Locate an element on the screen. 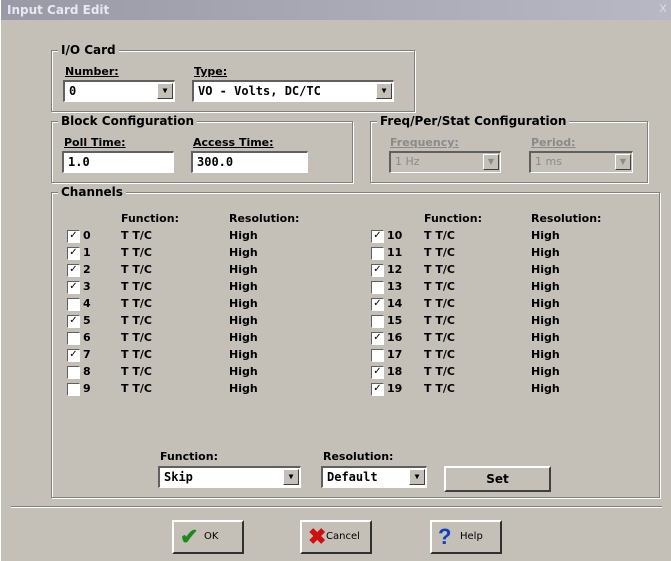 The height and width of the screenshot is (561, 671). set-button: Set is located at coordinates (497, 479).